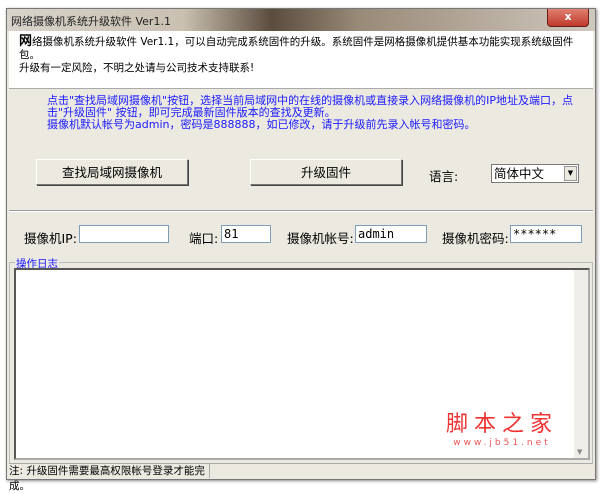  I want to click on language-selected: 简体中文, so click(519, 173).